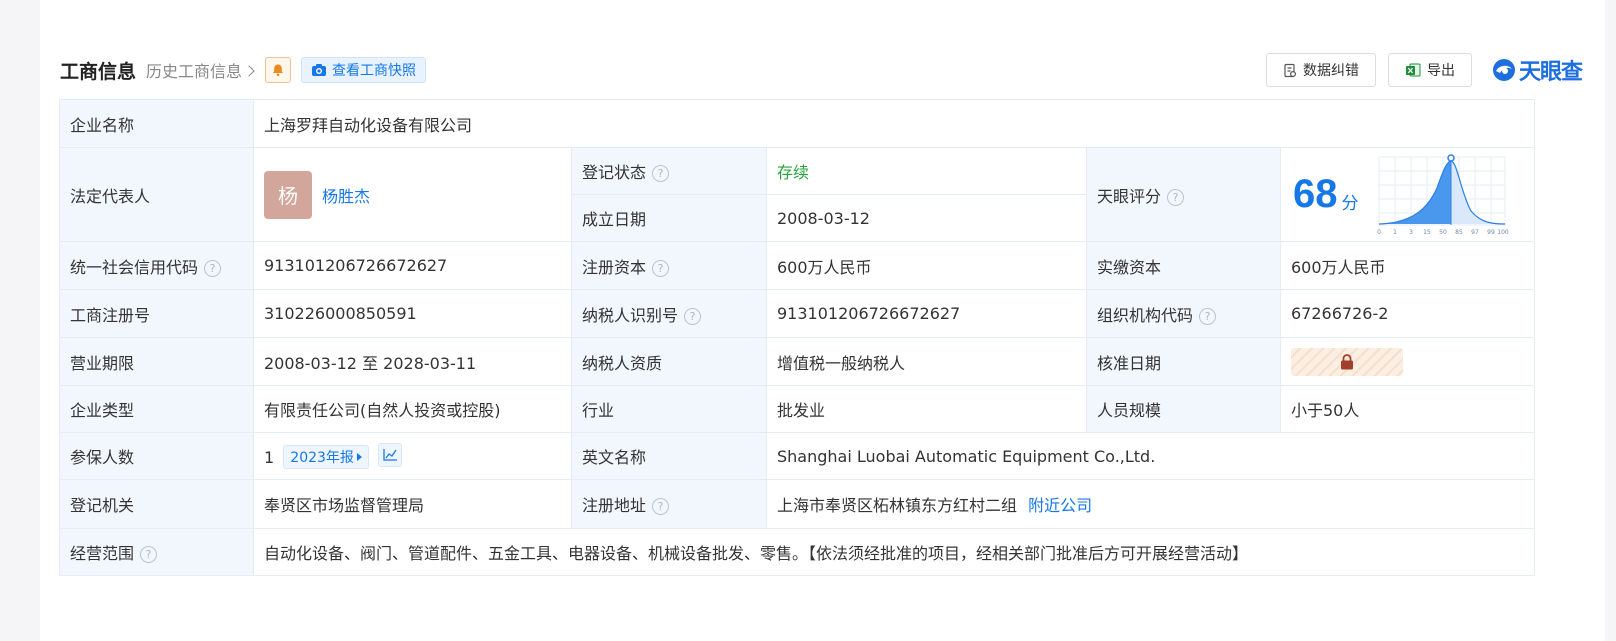  I want to click on export-button: 导出, so click(1429, 70).